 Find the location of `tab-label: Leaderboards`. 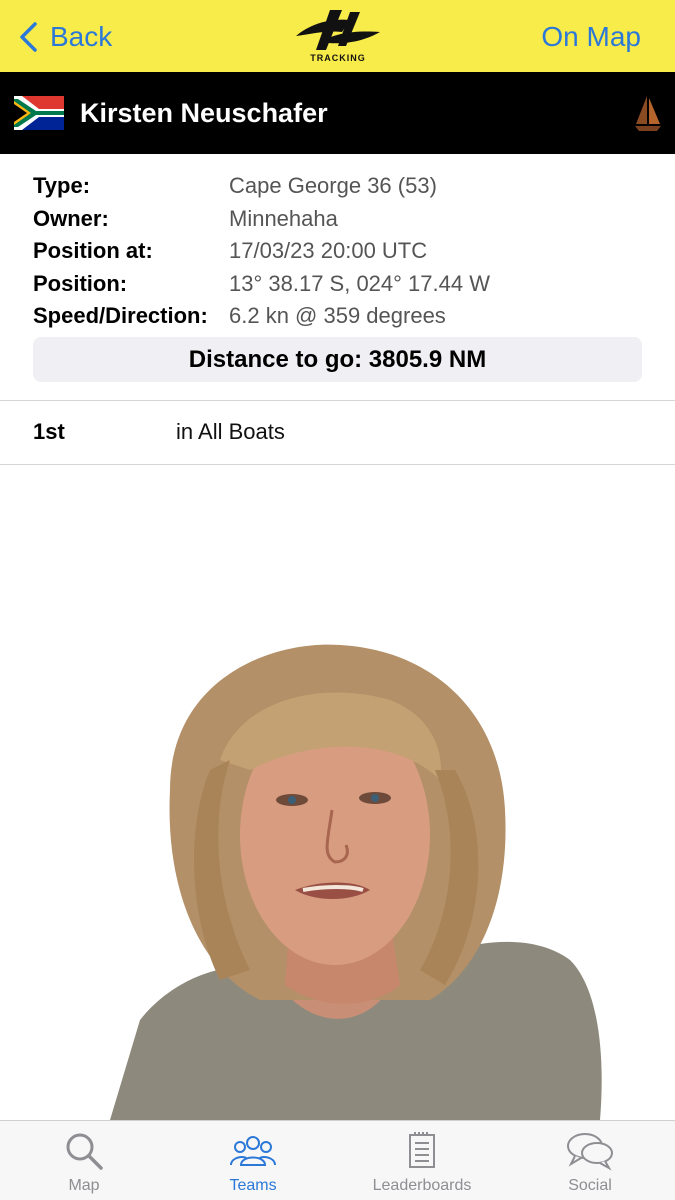

tab-label: Leaderboards is located at coordinates (422, 1185).